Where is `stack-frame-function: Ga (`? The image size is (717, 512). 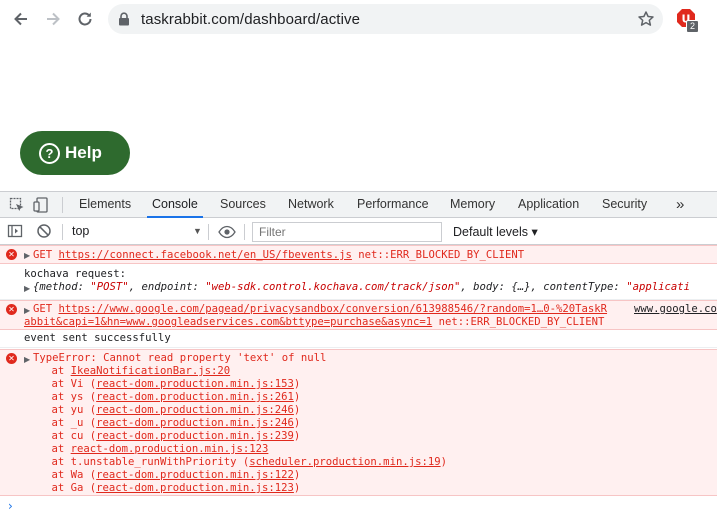
stack-frame-function: Ga ( is located at coordinates (83, 488).